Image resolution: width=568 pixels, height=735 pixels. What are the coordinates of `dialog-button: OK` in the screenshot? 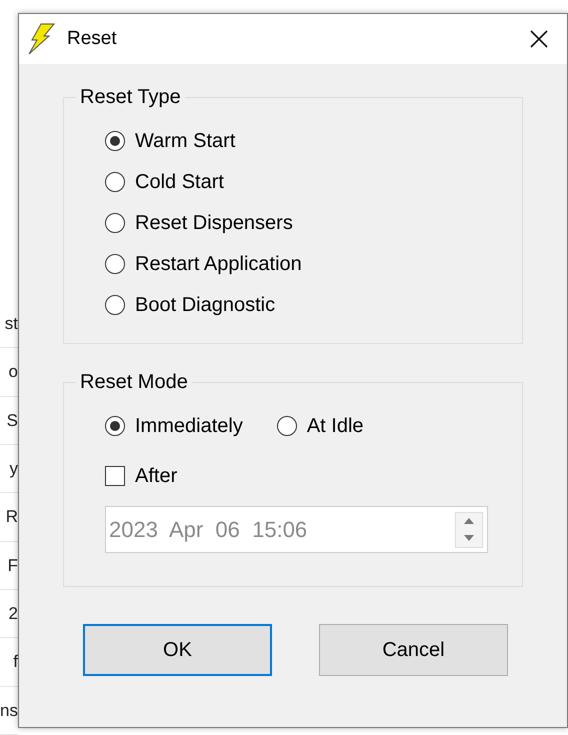 It's located at (177, 650).